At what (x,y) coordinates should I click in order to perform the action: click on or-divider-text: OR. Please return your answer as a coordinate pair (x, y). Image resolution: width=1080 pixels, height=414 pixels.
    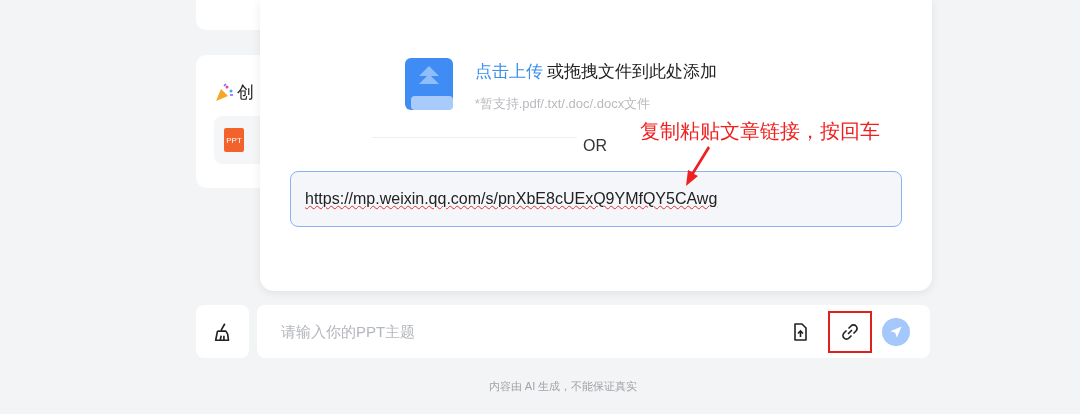
    Looking at the image, I should click on (595, 146).